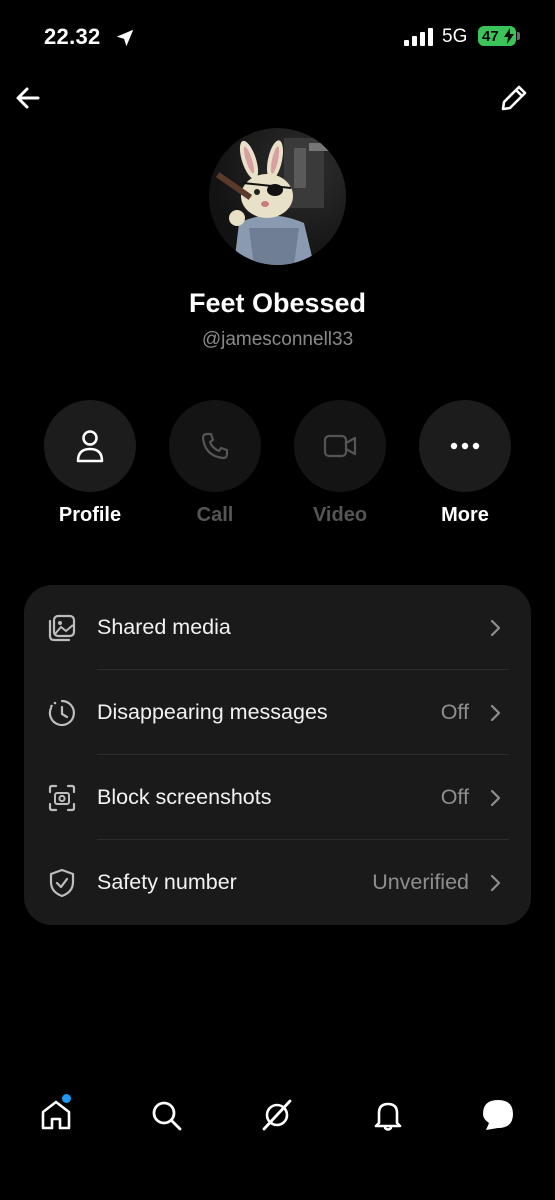  What do you see at coordinates (465, 515) in the screenshot?
I see `more-button-label: More` at bounding box center [465, 515].